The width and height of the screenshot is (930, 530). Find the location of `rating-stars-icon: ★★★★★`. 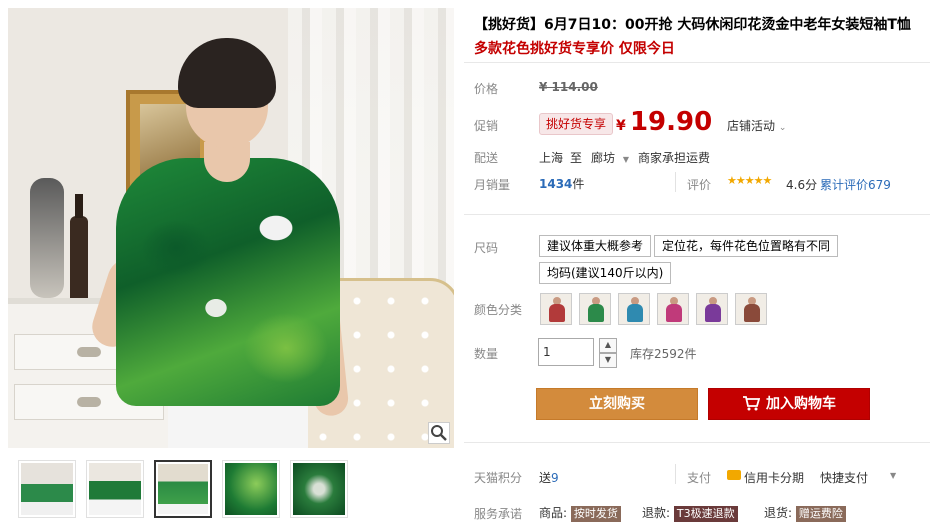

rating-stars-icon: ★★★★★ is located at coordinates (749, 180).